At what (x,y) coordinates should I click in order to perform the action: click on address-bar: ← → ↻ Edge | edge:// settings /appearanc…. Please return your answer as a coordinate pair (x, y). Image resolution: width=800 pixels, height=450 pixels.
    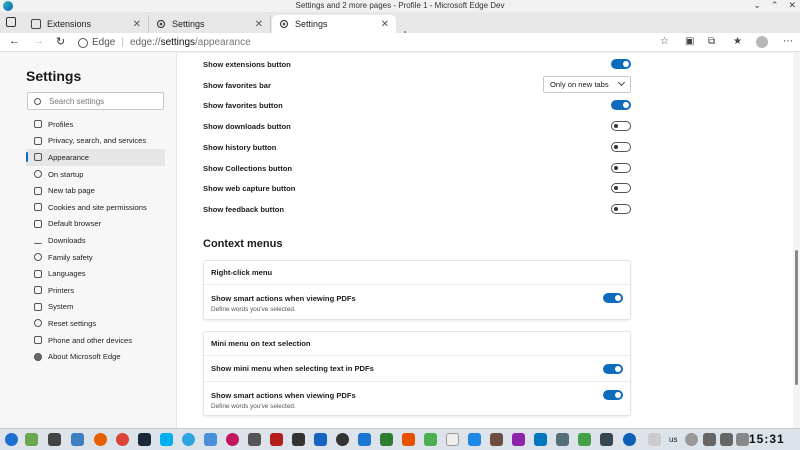
    Looking at the image, I should click on (400, 42).